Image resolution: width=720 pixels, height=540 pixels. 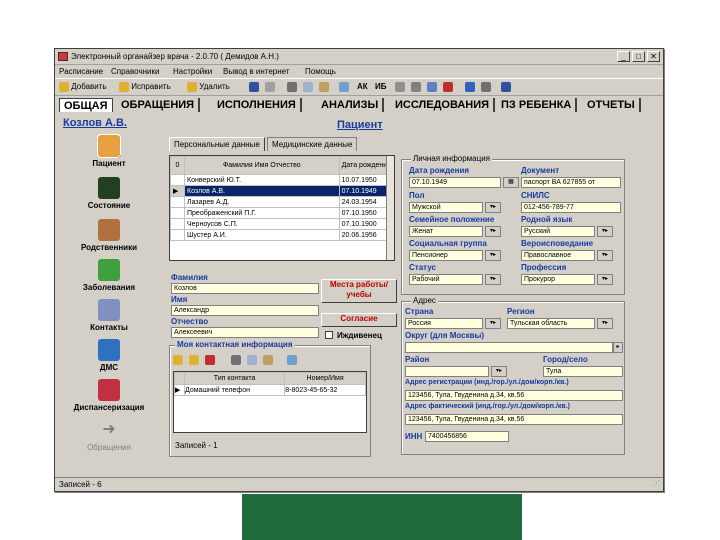 What do you see at coordinates (506, 88) in the screenshot?
I see `exit-icon` at bounding box center [506, 88].